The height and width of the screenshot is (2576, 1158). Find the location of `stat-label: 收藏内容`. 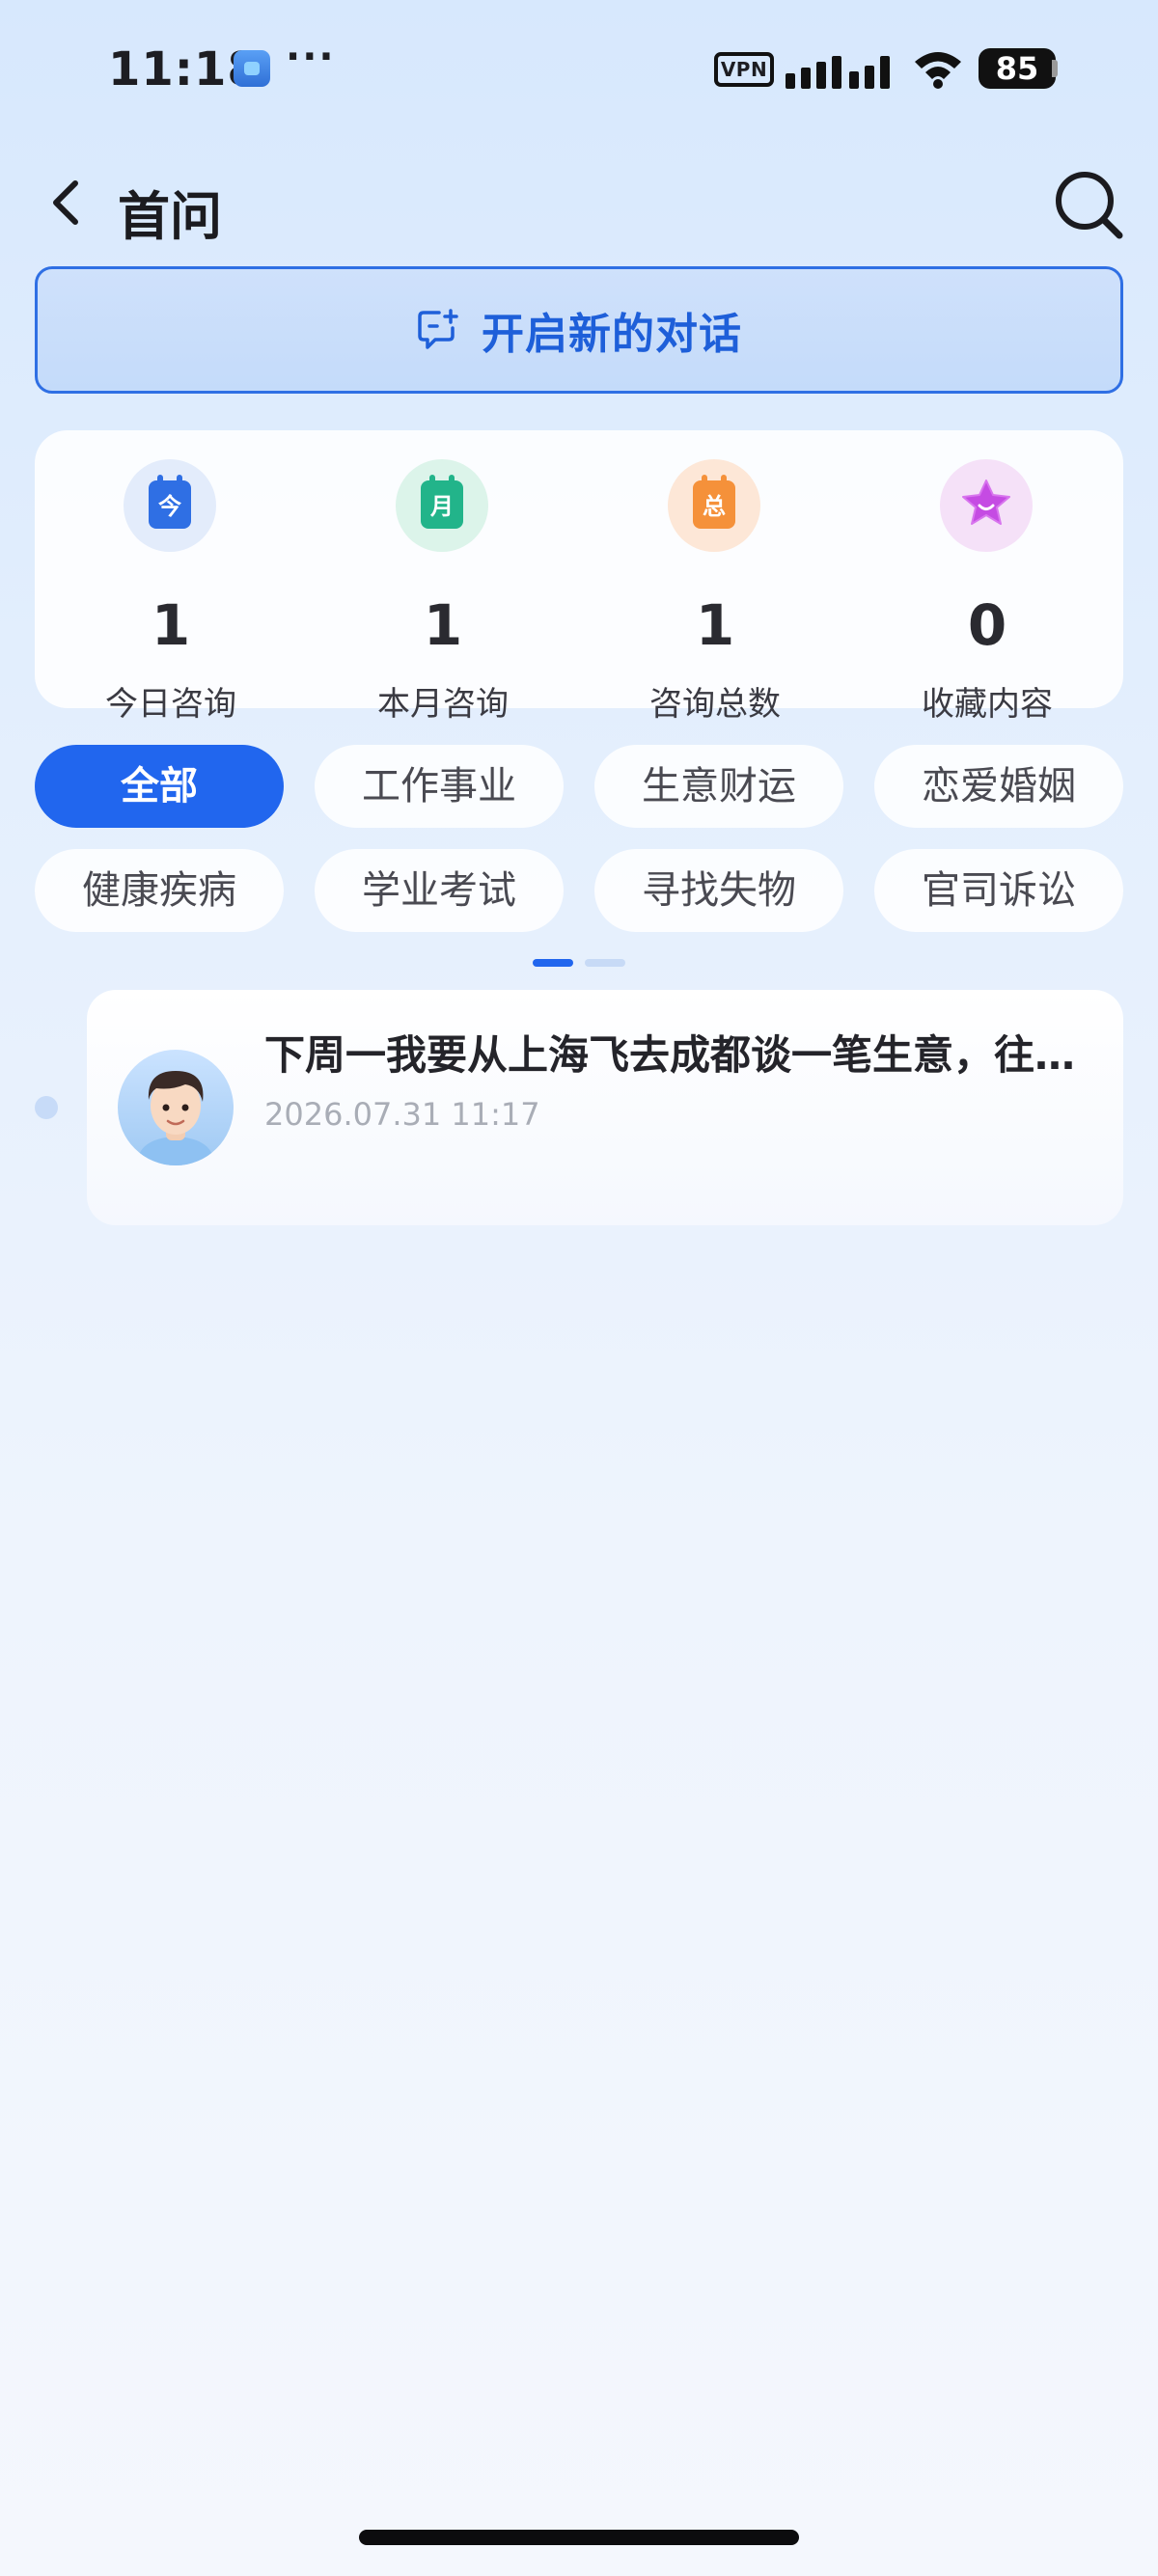

stat-label: 收藏内容 is located at coordinates (987, 704).